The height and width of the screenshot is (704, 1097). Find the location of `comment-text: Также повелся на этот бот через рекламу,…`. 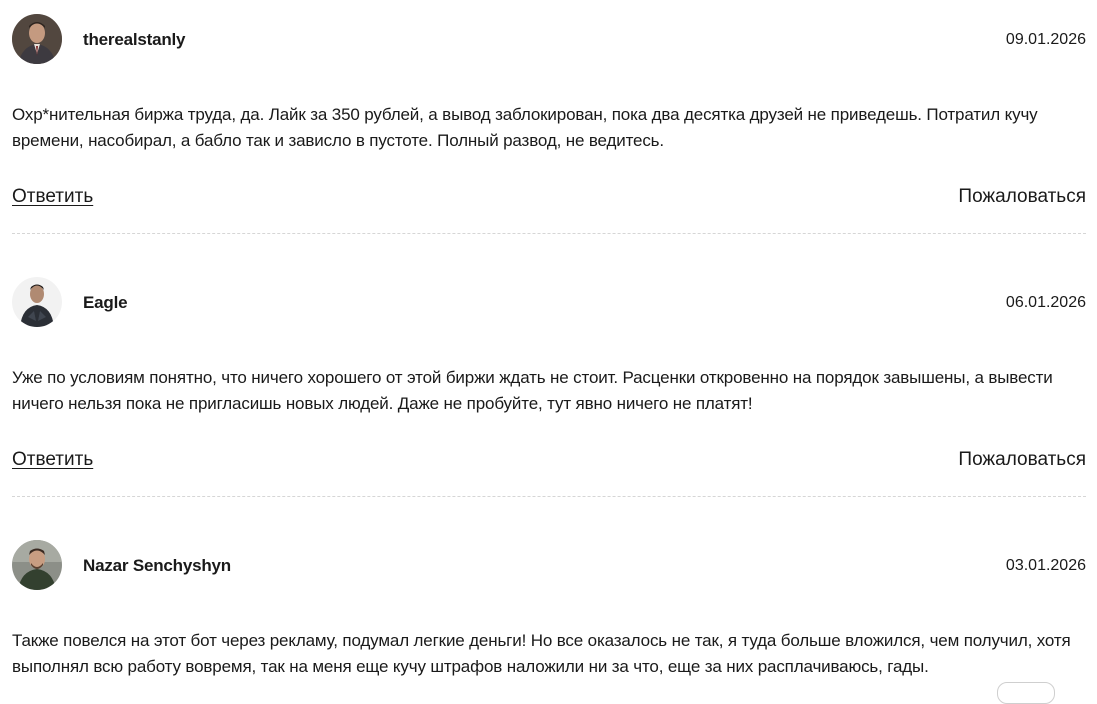

comment-text: Также повелся на этот бот через рекламу,… is located at coordinates (541, 653).